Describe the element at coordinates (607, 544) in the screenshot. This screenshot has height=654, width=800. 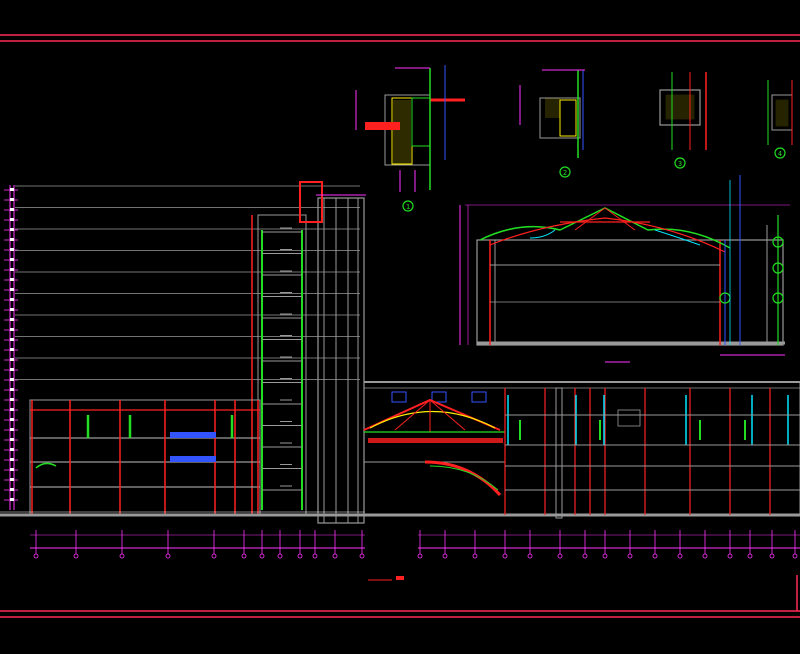
I see `dimension-ticks-right` at that location.